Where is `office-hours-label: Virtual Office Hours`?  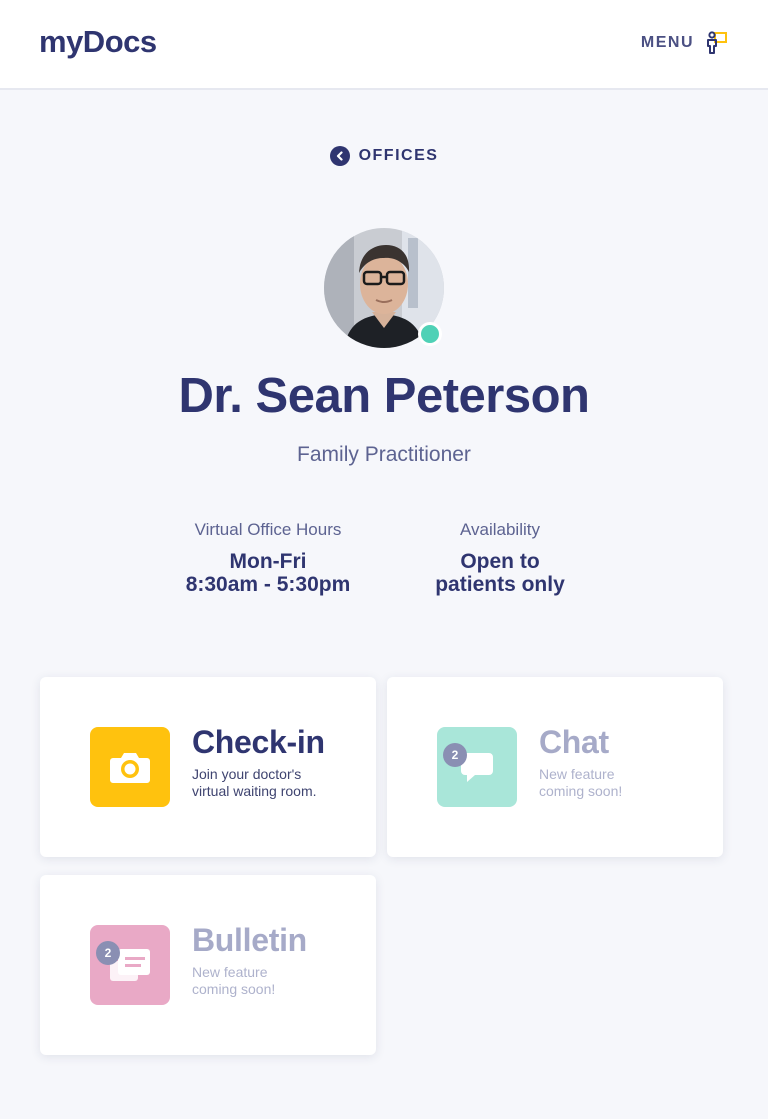
office-hours-label: Virtual Office Hours is located at coordinates (268, 529).